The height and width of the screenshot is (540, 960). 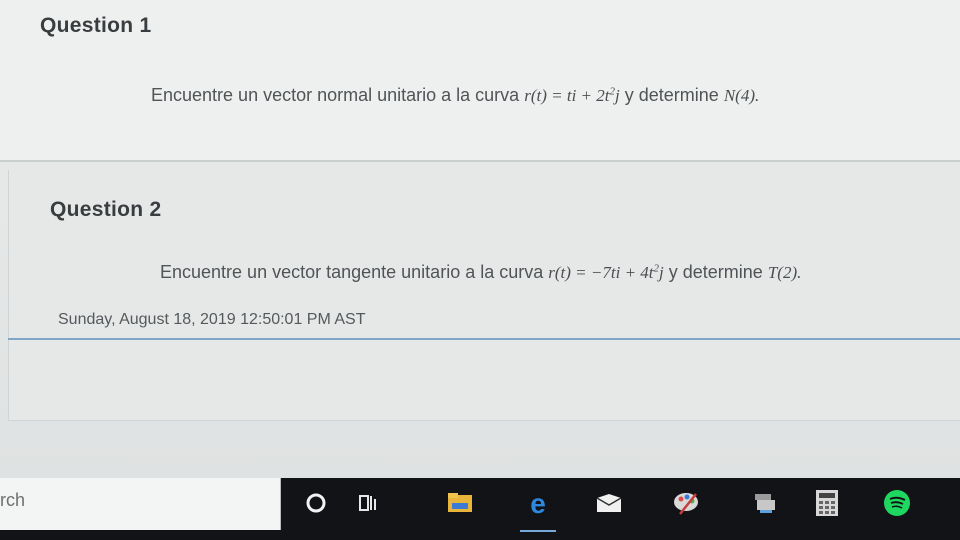 I want to click on paint-icon, so click(x=687, y=503).